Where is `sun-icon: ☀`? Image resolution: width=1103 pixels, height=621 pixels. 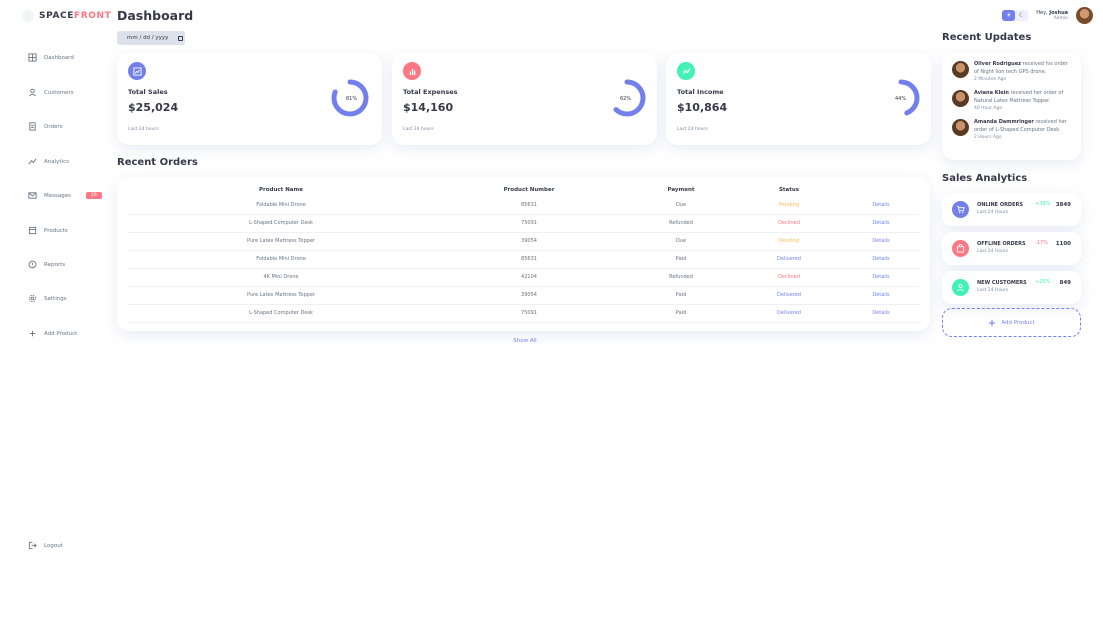 sun-icon: ☀ is located at coordinates (1009, 15).